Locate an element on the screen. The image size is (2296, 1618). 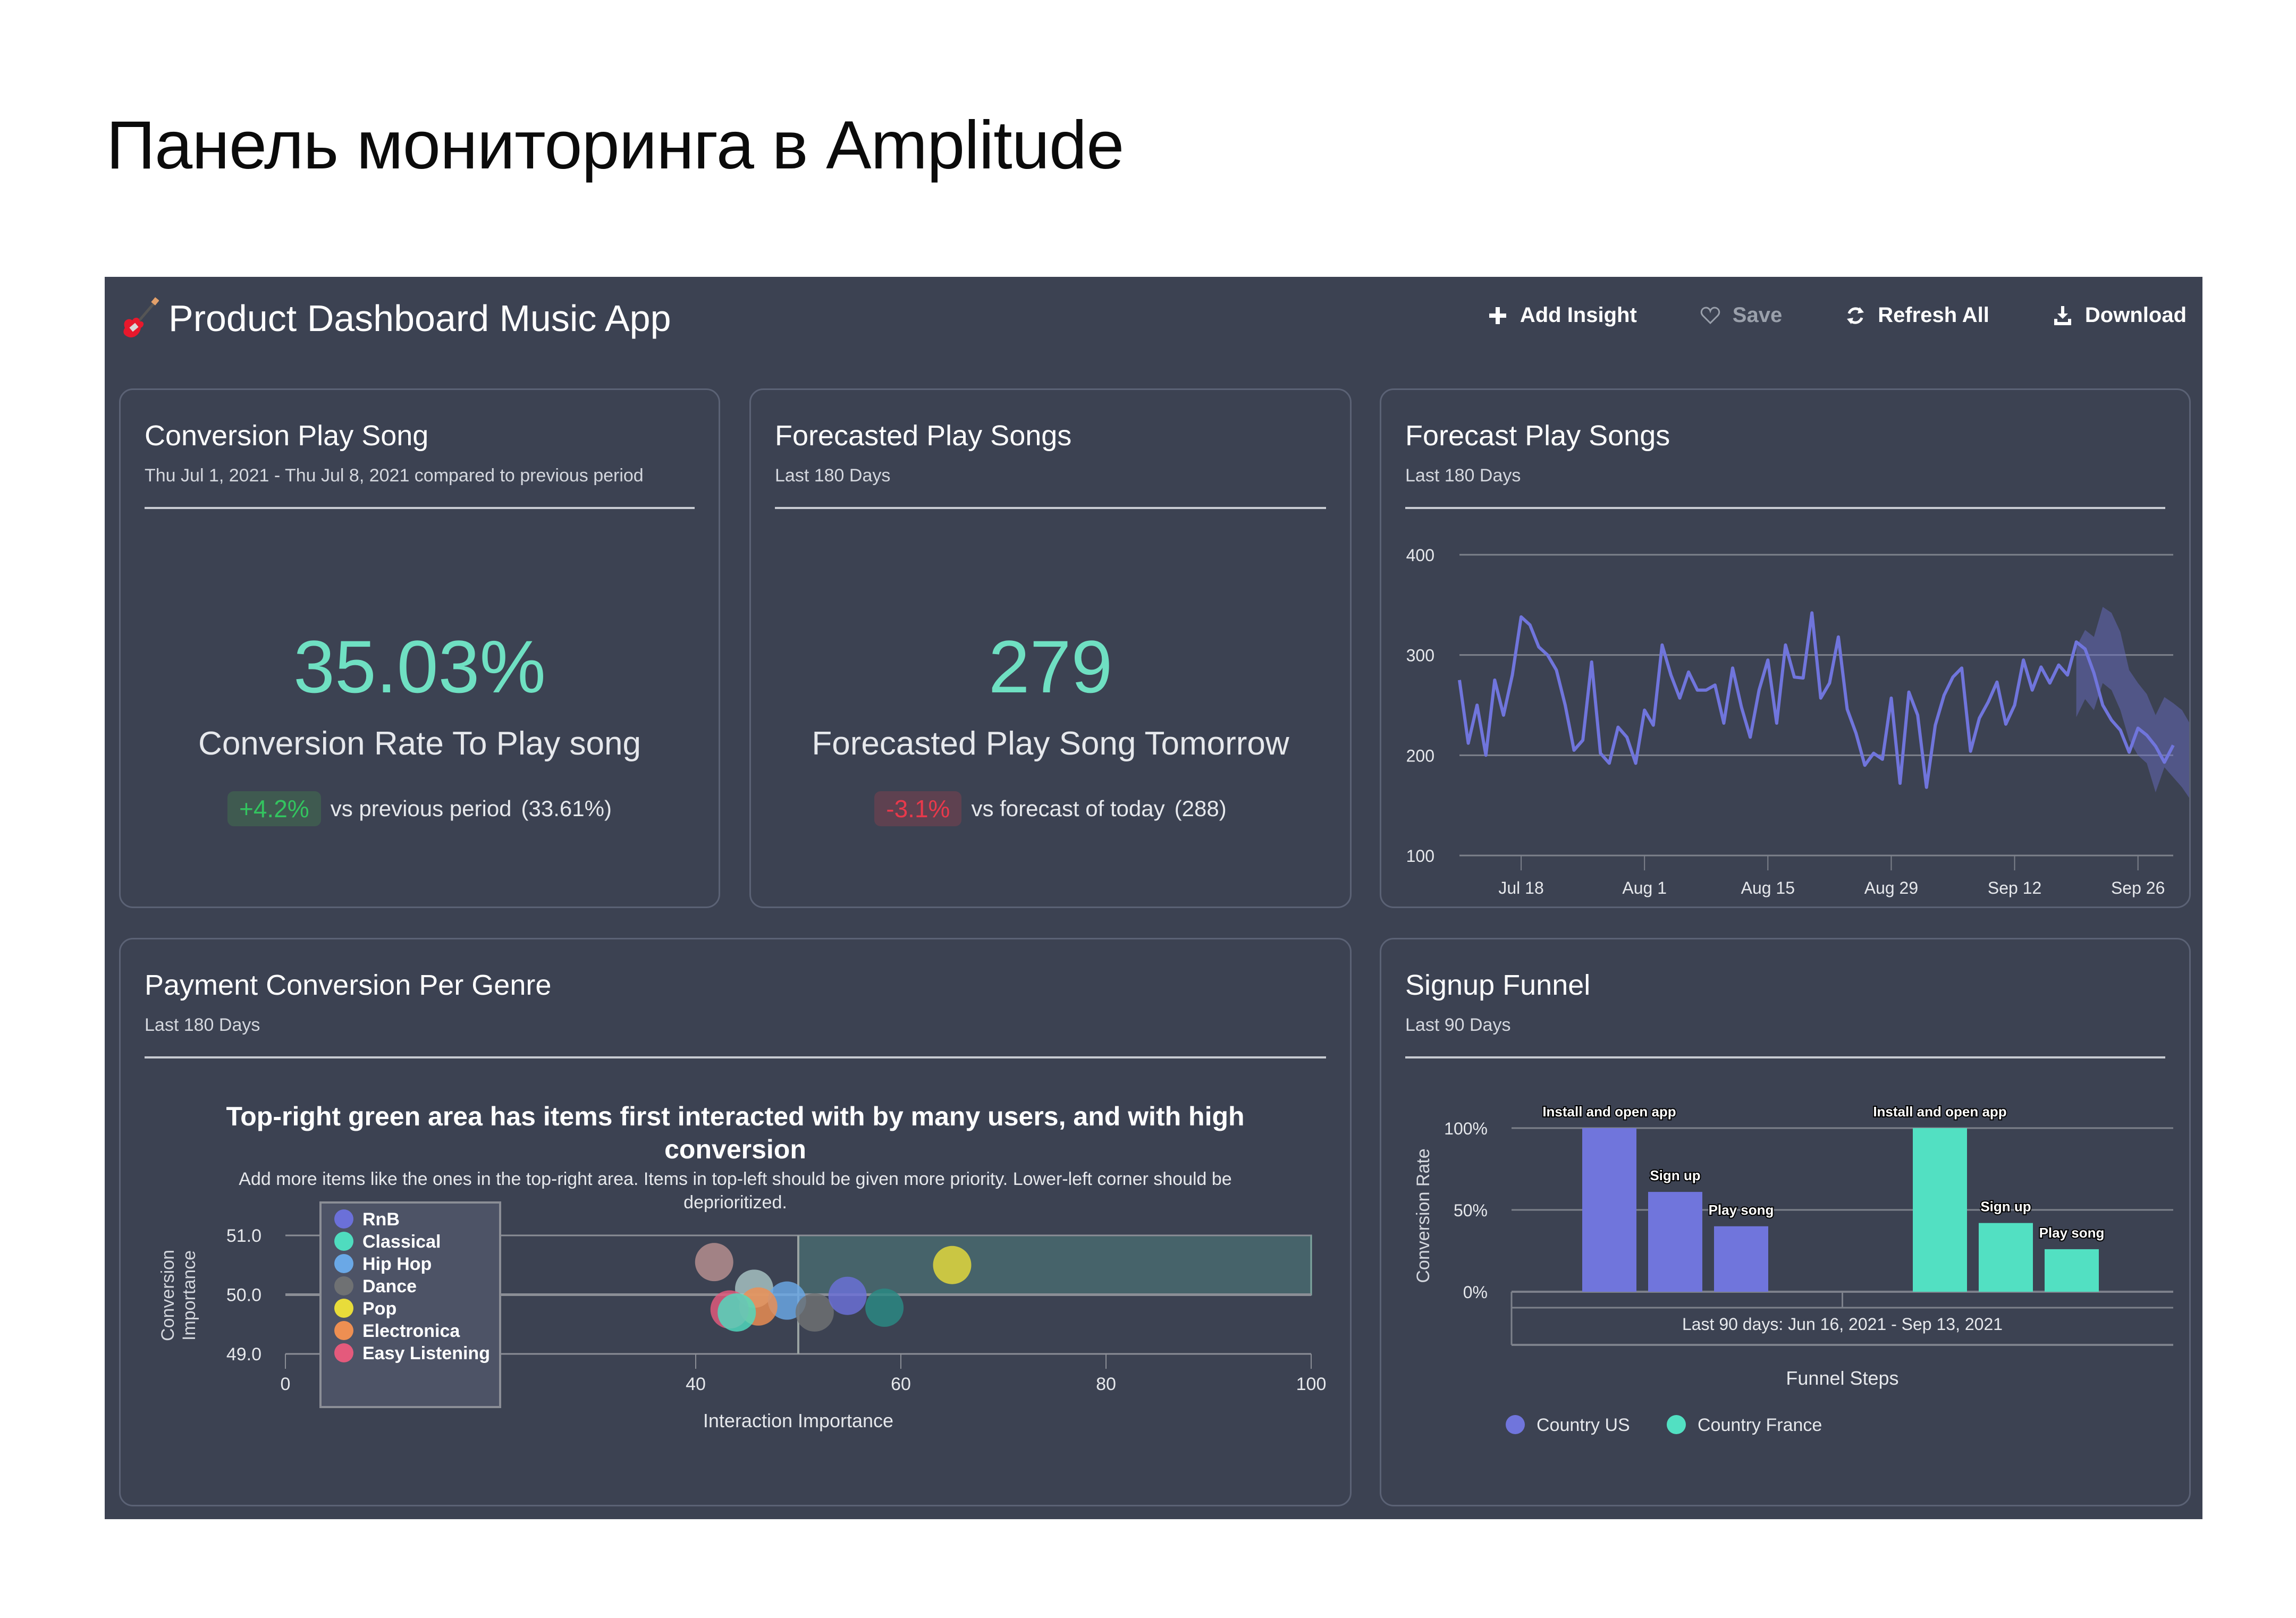
add-insight-button: Add Insight is located at coordinates (1562, 315).